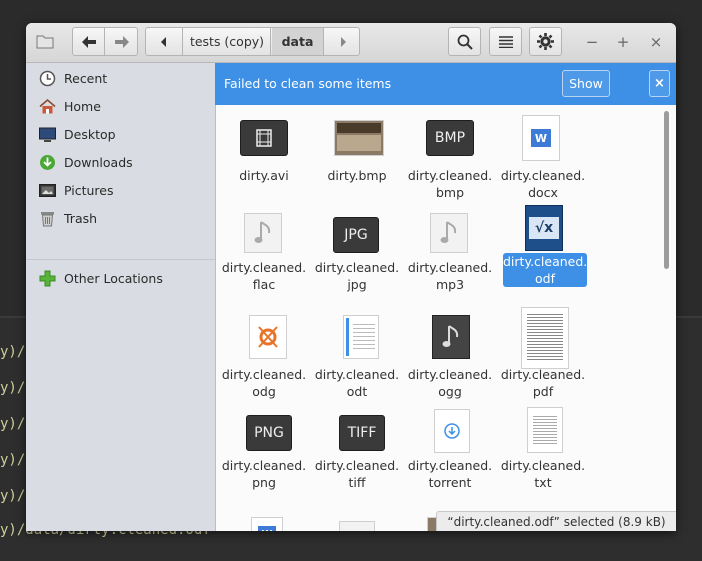 The width and height of the screenshot is (702, 561). Describe the element at coordinates (357, 175) in the screenshot. I see `file-label: dirty.bmp` at that location.